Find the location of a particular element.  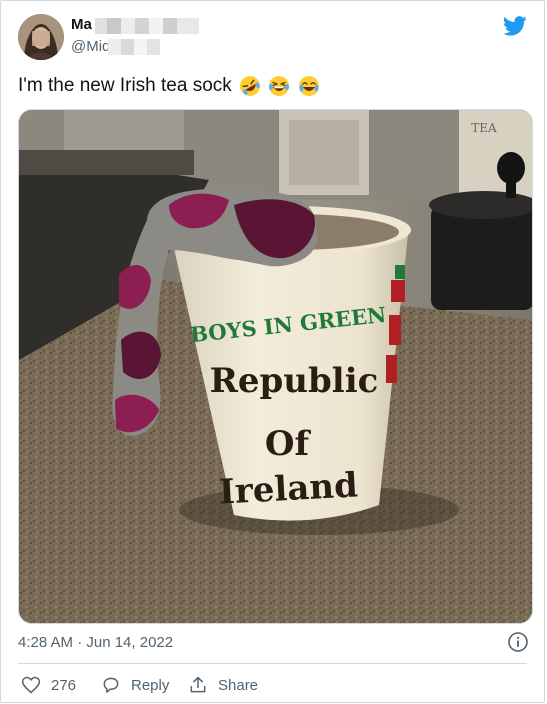

heart-icon is located at coordinates (31, 685).